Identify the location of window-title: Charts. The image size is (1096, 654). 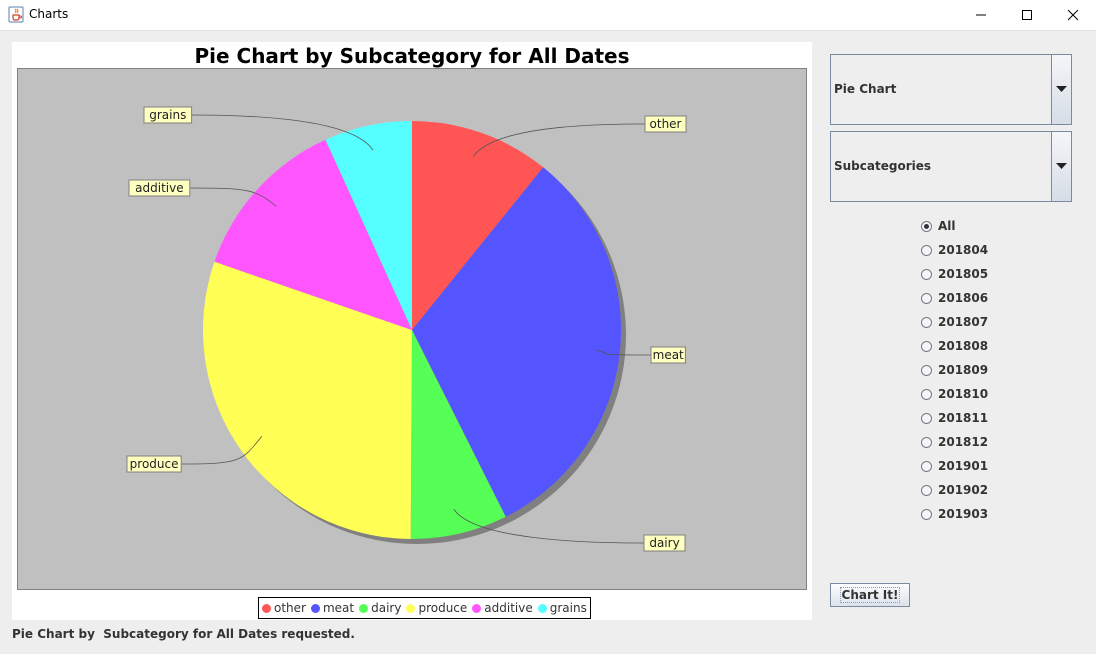
(49, 14).